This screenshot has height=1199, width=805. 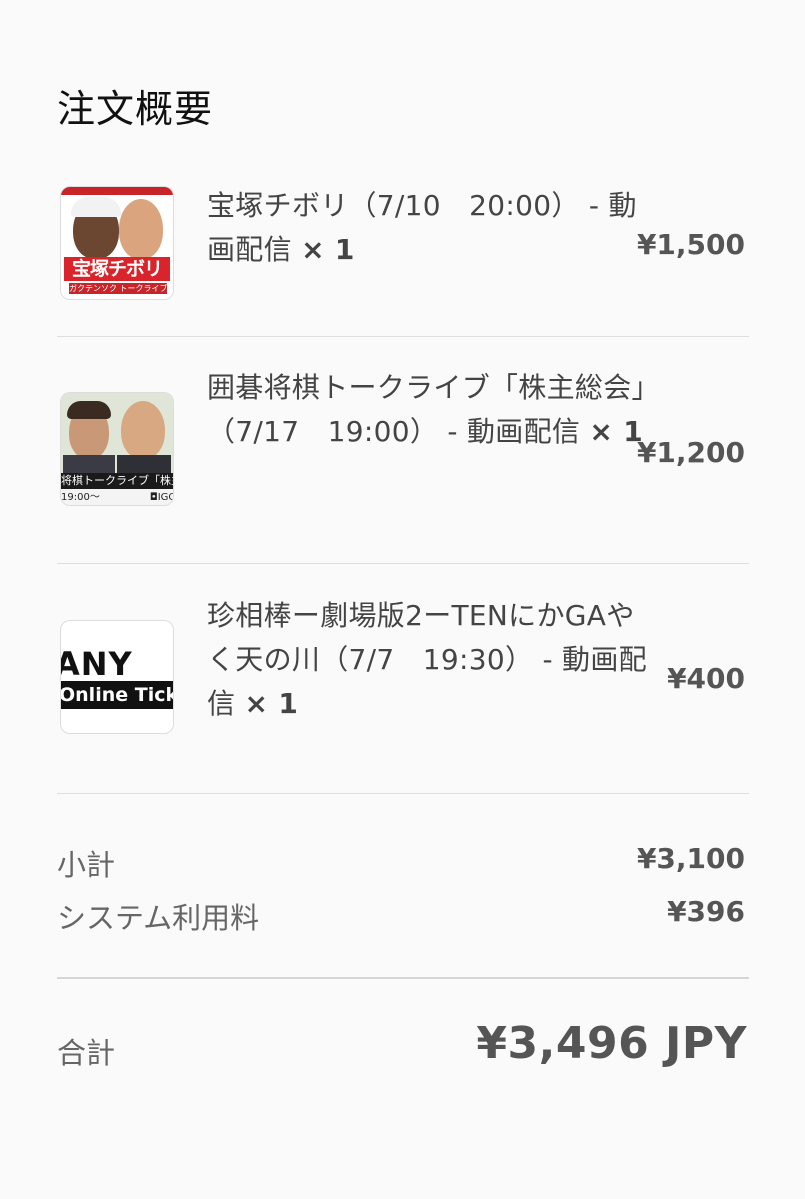 What do you see at coordinates (690, 858) in the screenshot?
I see `subtotal-value: ¥3,100` at bounding box center [690, 858].